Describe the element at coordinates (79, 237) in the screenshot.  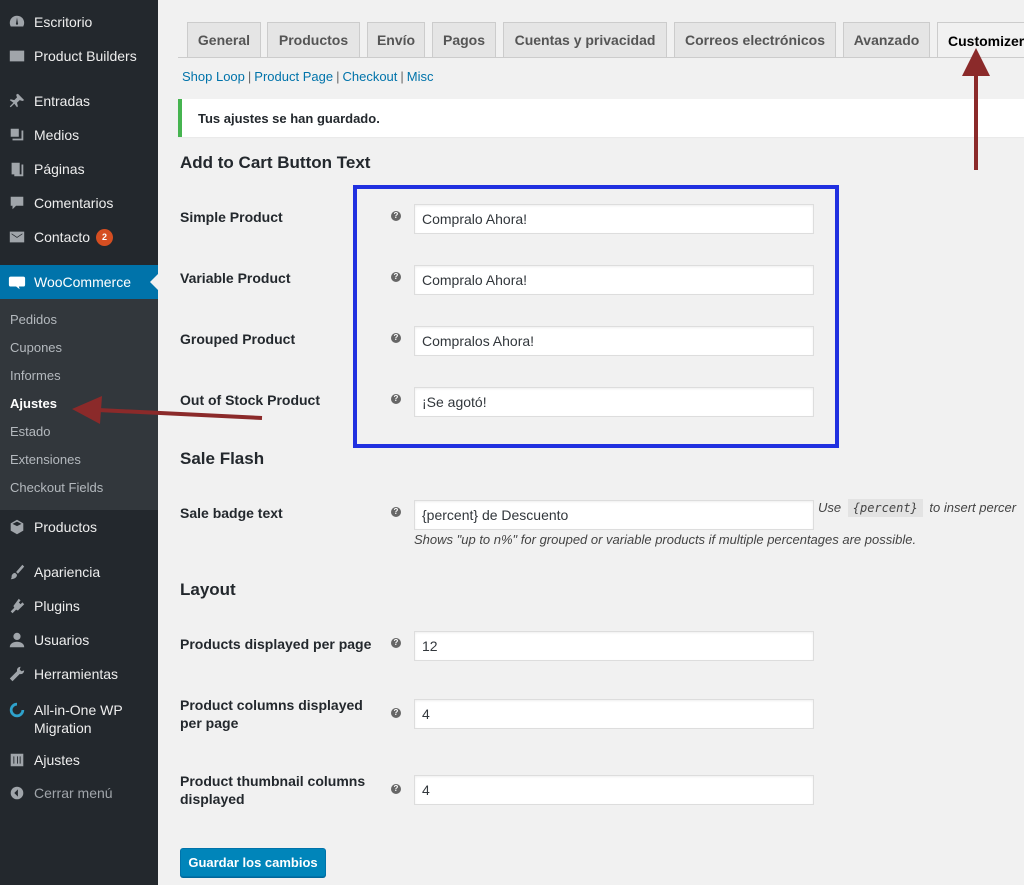
I see `menu-contacto: Contacto 2` at that location.